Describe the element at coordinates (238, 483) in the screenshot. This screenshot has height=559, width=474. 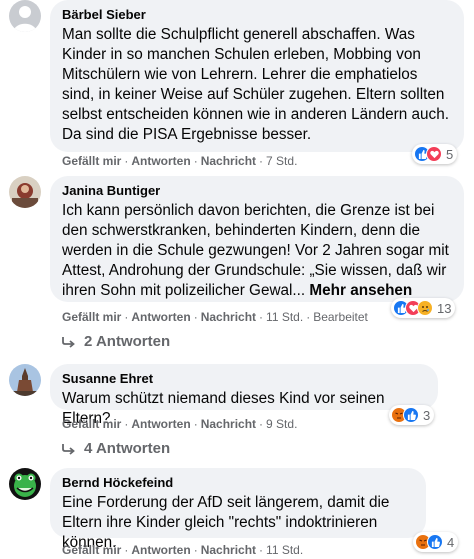
I see `comment-author: Bernd Höckefeind` at that location.